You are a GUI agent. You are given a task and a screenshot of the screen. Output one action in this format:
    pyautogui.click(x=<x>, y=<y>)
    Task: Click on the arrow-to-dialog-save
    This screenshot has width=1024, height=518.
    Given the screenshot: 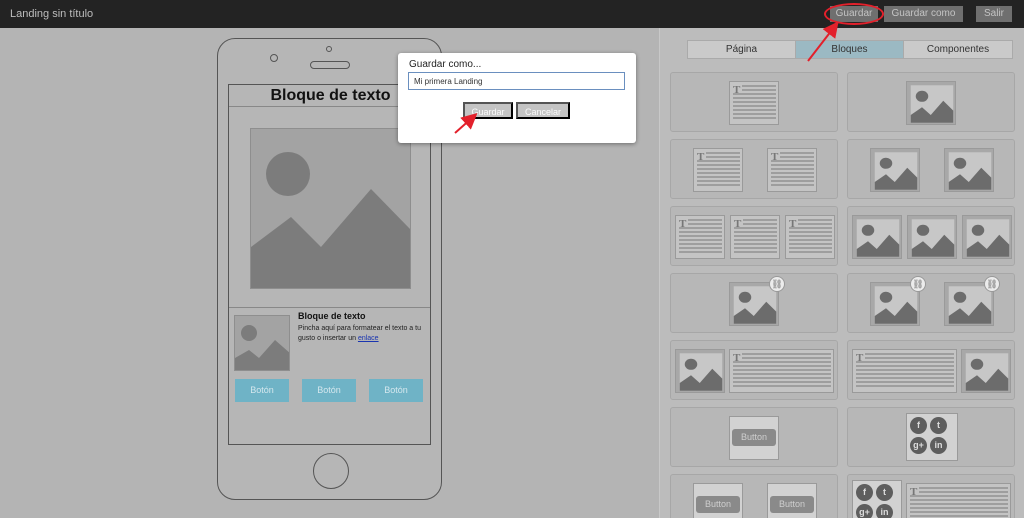 What is the action you would take?
    pyautogui.click(x=466, y=123)
    